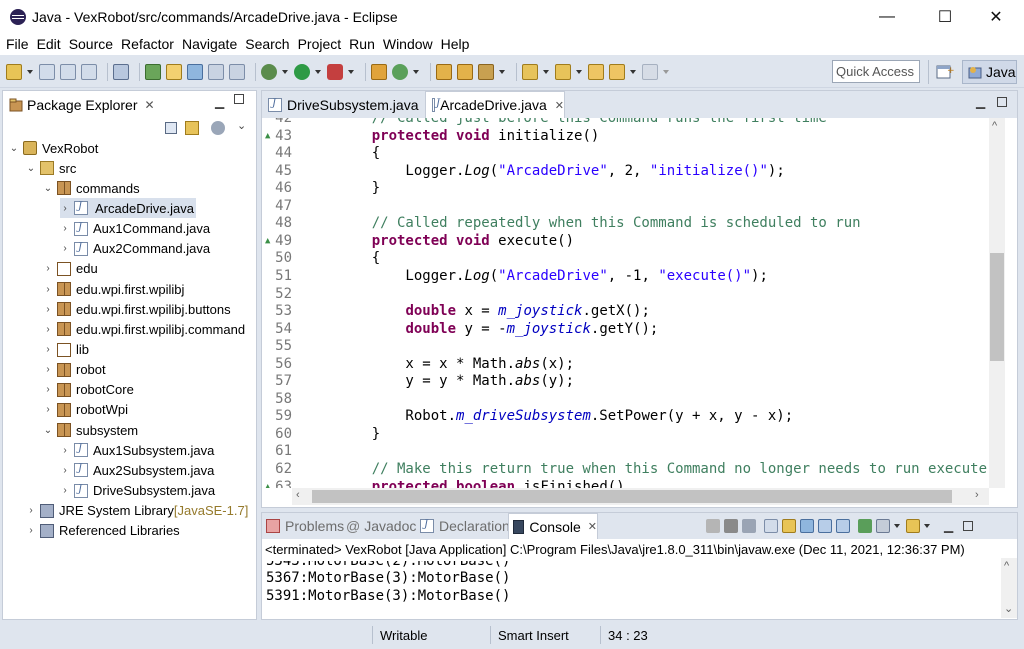  I want to click on close-button: ✕, so click(996, 16).